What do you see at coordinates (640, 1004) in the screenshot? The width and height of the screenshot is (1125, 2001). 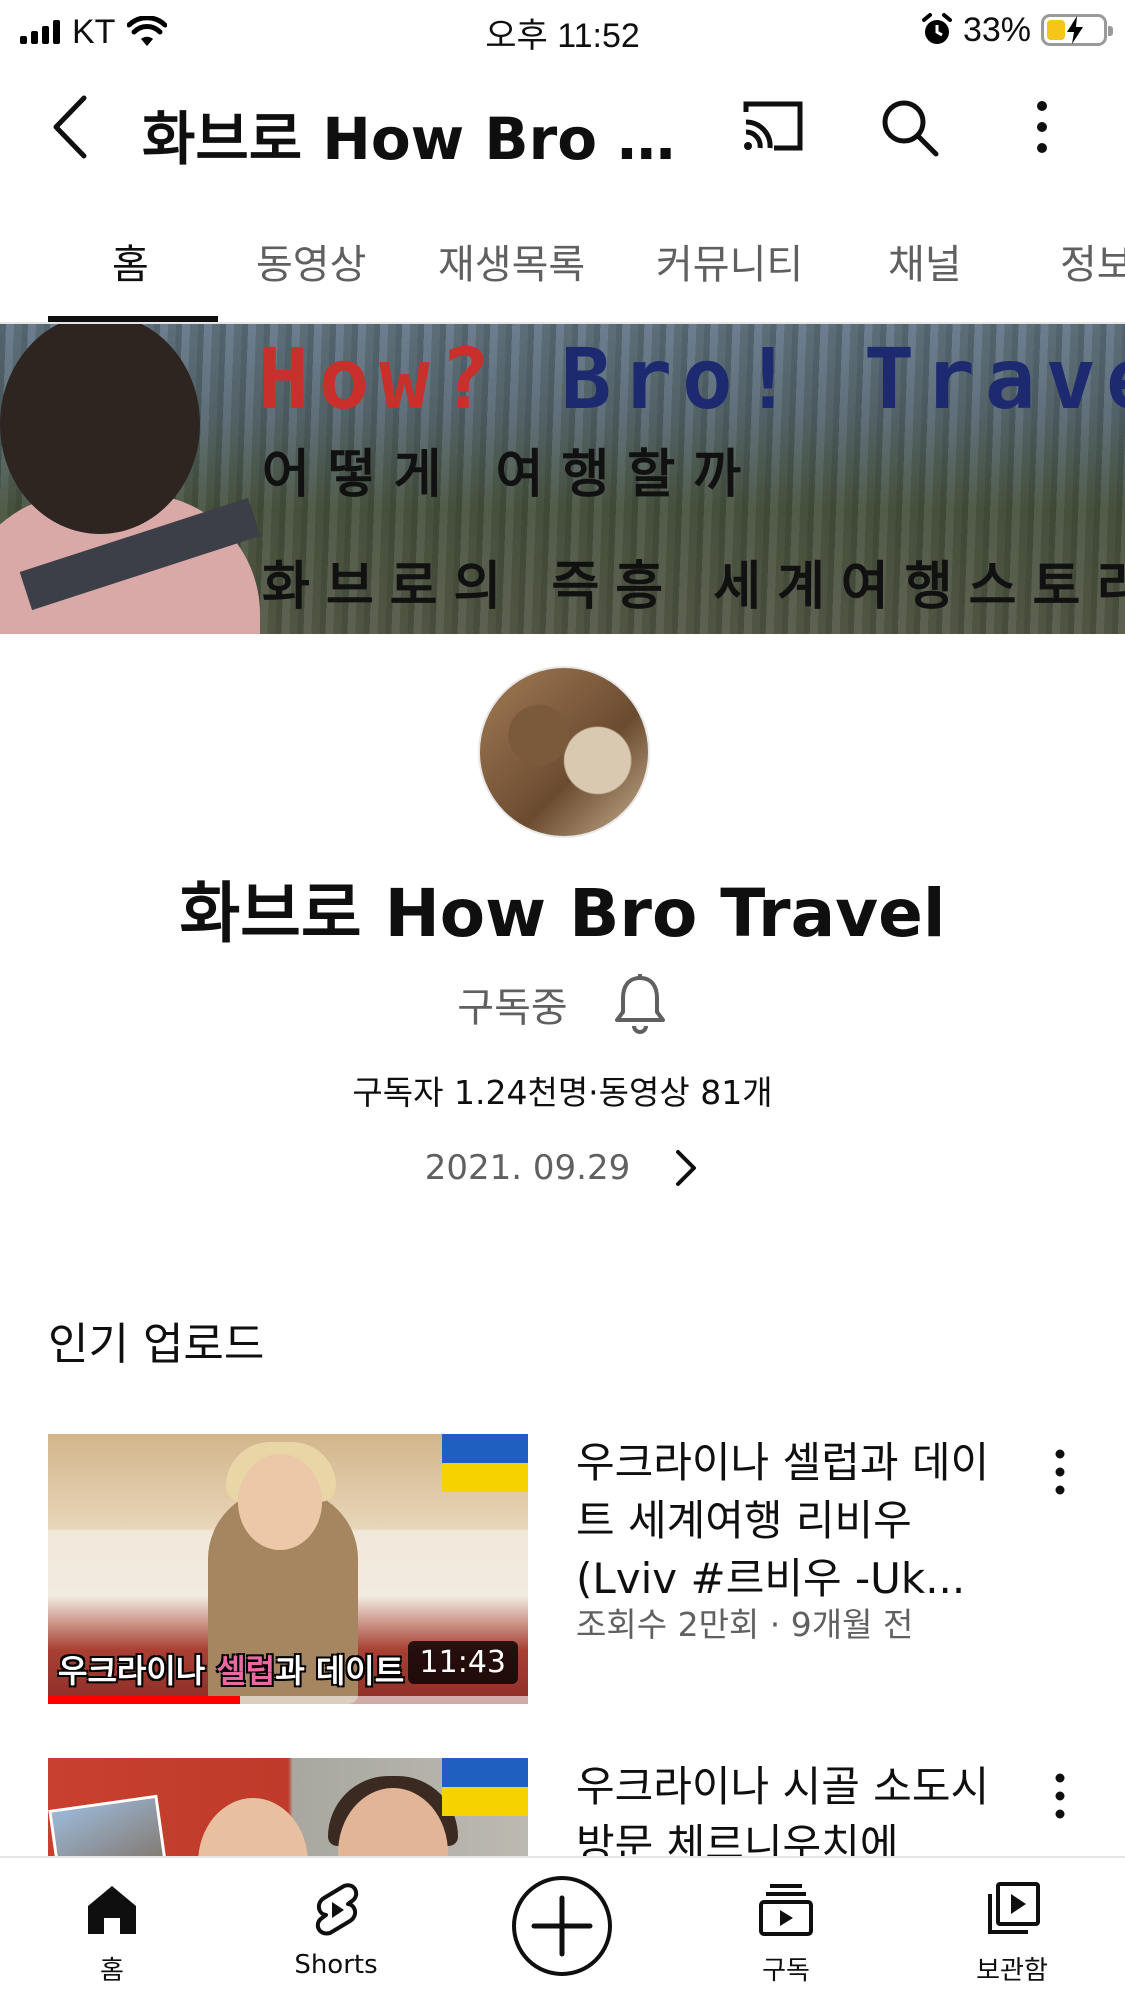 I see `notification-bell-icon` at bounding box center [640, 1004].